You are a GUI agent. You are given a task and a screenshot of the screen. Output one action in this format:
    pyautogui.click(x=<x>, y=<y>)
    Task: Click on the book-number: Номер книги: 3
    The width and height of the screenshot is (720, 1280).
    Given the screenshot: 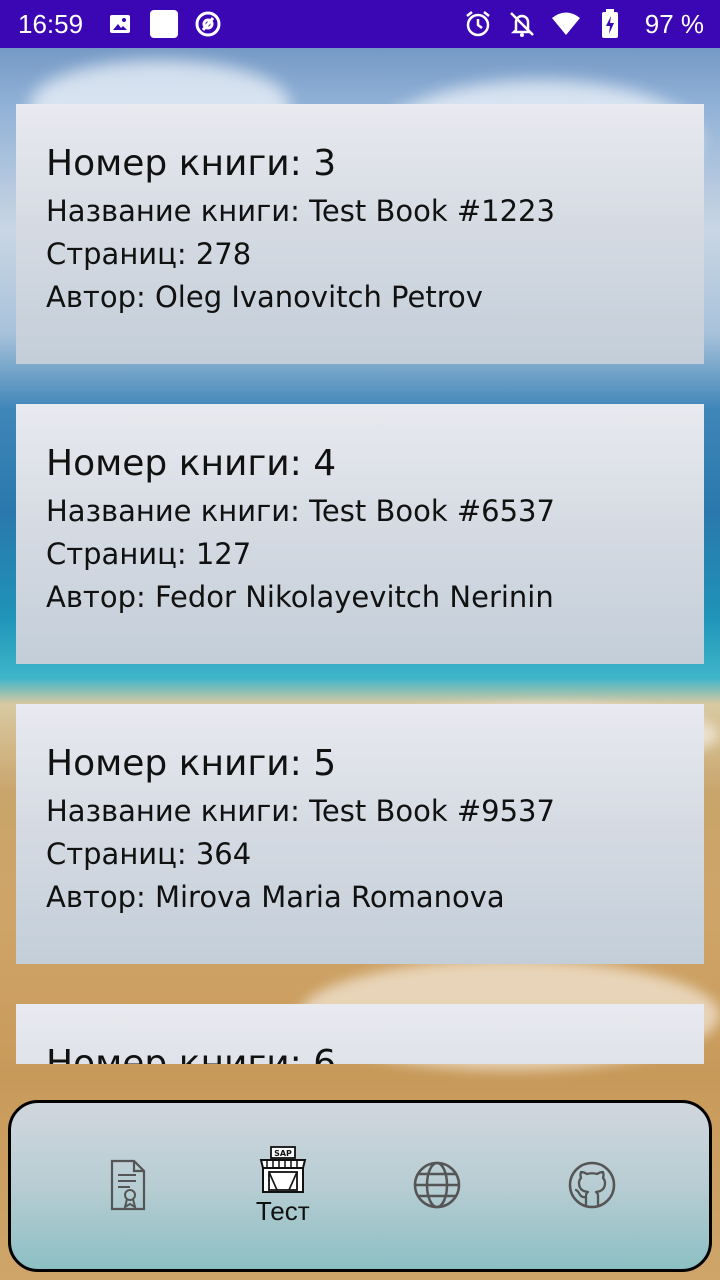 What is the action you would take?
    pyautogui.click(x=191, y=163)
    